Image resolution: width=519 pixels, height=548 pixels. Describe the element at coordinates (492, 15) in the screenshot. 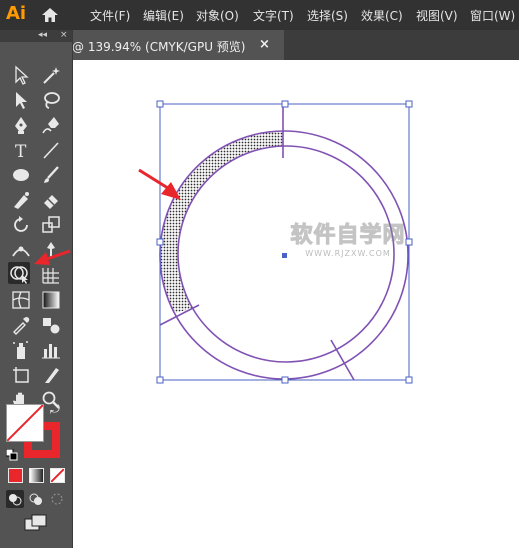

I see `menu-window: 窗口(W)` at that location.